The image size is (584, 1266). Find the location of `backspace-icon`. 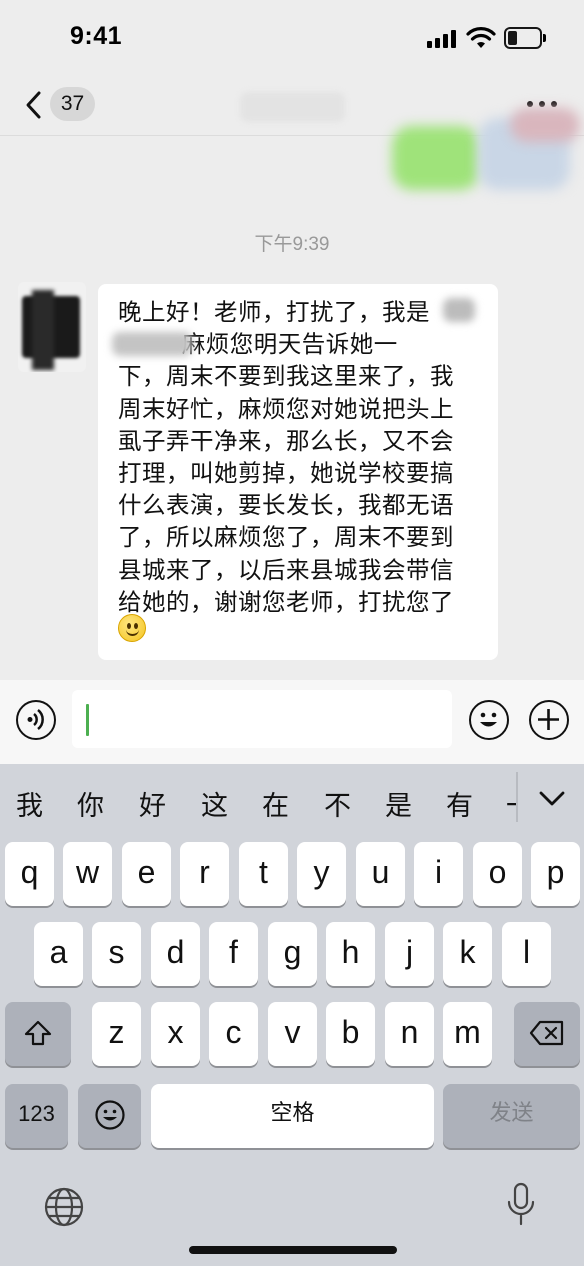

backspace-icon is located at coordinates (546, 1033).